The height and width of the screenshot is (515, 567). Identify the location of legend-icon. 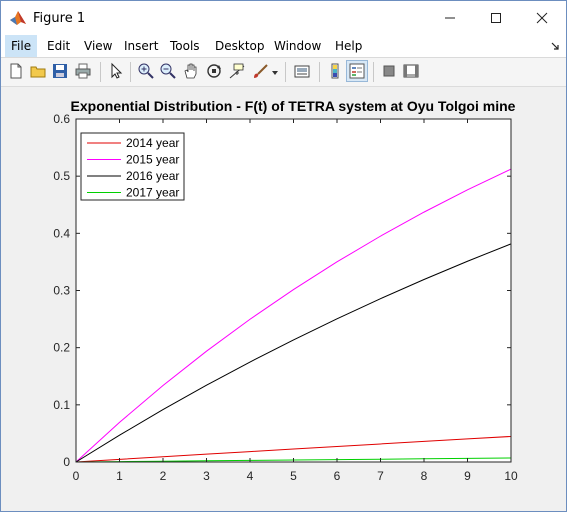
(357, 71).